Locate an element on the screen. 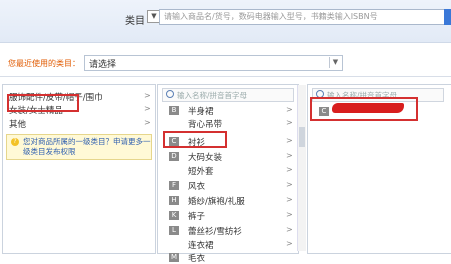 This screenshot has width=451, height=264. index-letter: B is located at coordinates (174, 110).